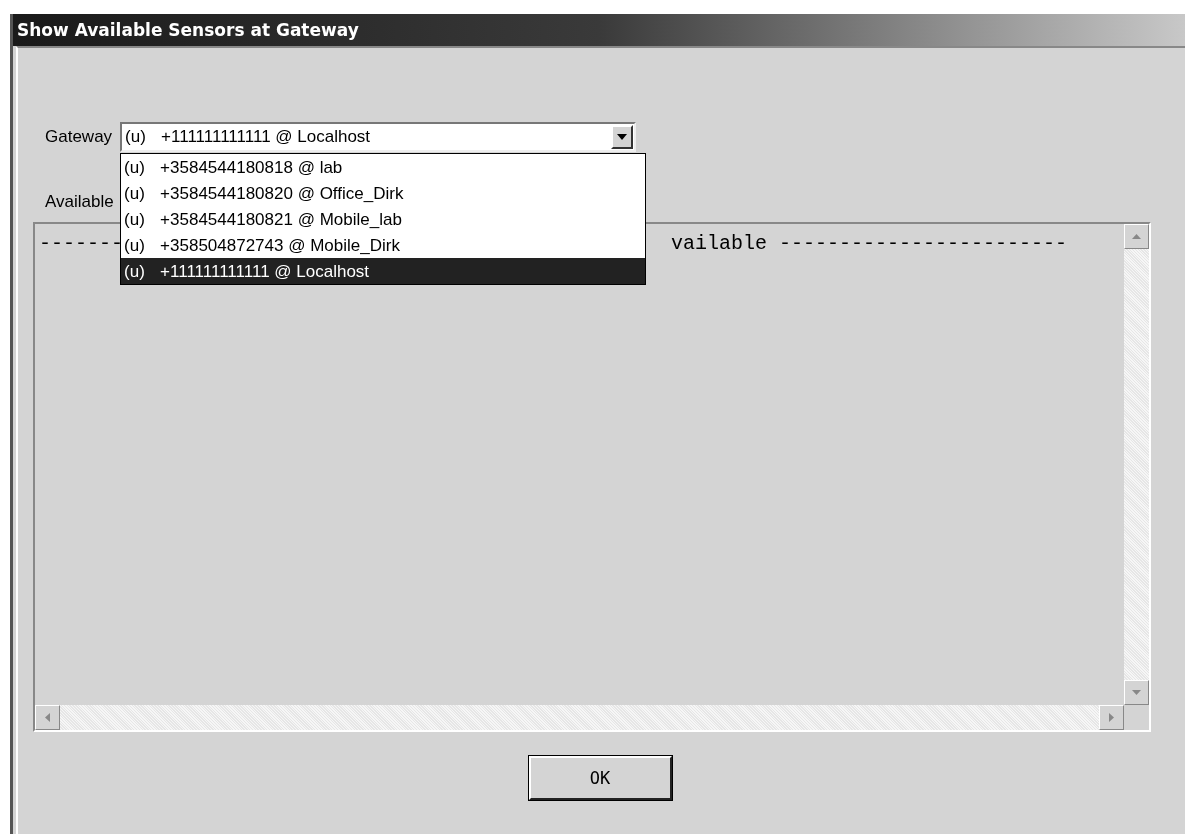  Describe the element at coordinates (383, 271) in the screenshot. I see `dropdown-option: (u) +111111111111 @ Localhost` at that location.